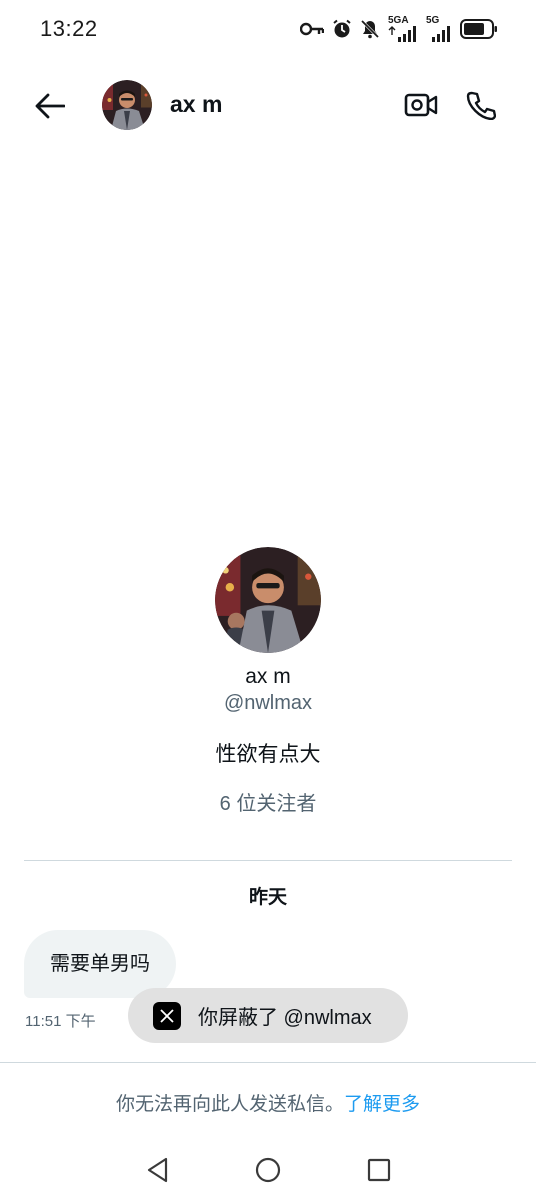 The height and width of the screenshot is (1200, 536). Describe the element at coordinates (398, 20) in the screenshot. I see `network-type-label: 5GA` at that location.